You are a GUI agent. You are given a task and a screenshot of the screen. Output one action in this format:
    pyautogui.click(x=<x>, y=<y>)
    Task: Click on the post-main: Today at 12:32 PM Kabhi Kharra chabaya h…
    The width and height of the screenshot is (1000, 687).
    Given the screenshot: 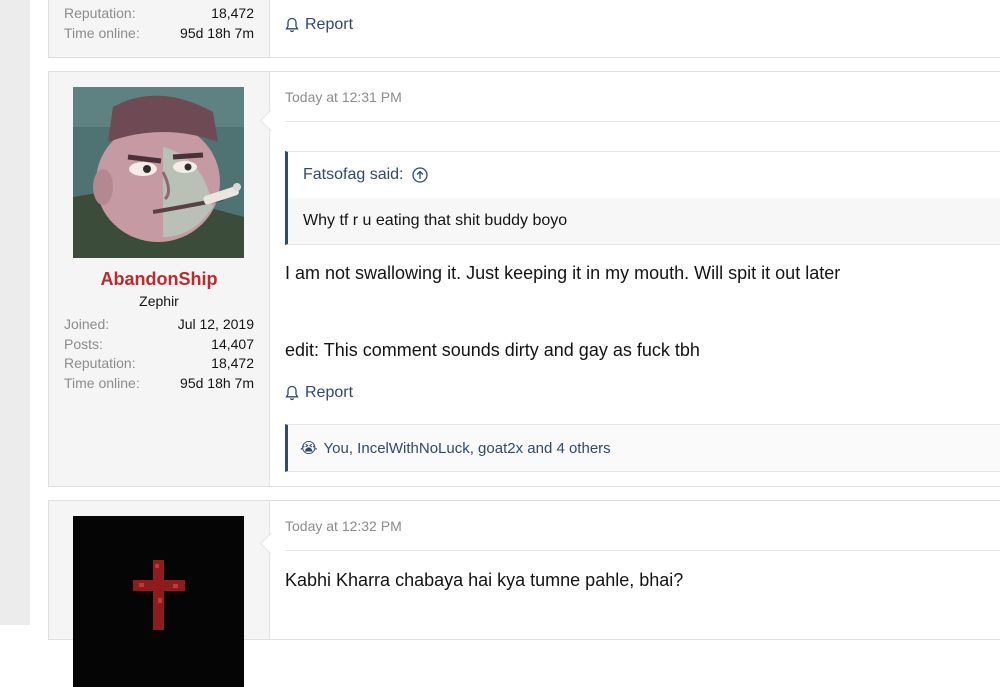 What is the action you would take?
    pyautogui.click(x=635, y=570)
    